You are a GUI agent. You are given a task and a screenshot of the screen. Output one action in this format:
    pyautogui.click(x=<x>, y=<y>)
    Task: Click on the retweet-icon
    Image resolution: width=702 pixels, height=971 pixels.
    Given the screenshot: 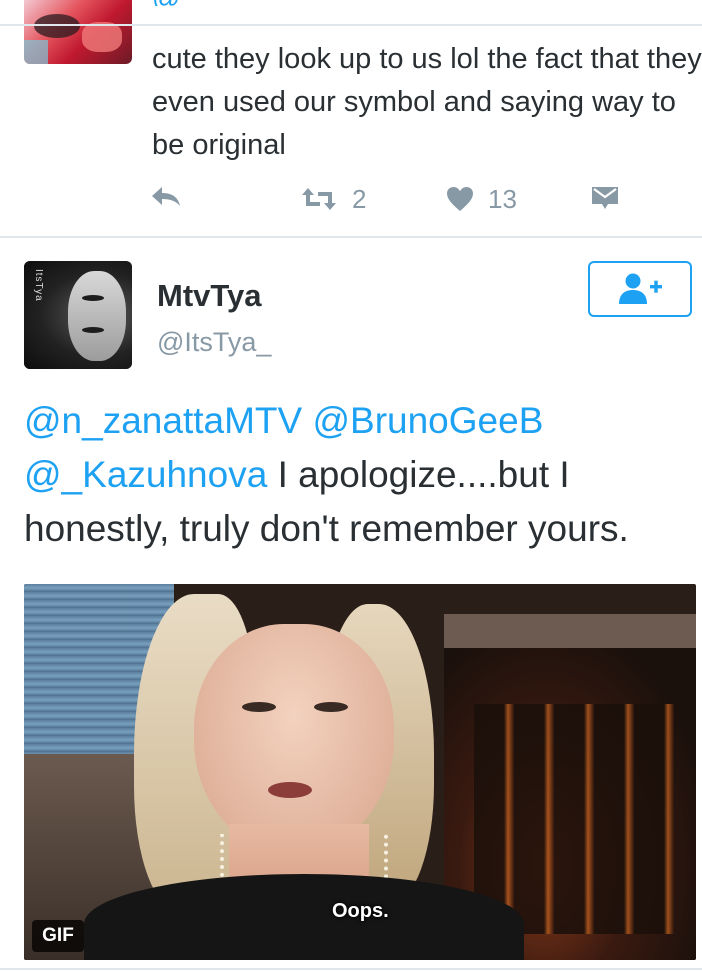 What is the action you would take?
    pyautogui.click(x=319, y=199)
    